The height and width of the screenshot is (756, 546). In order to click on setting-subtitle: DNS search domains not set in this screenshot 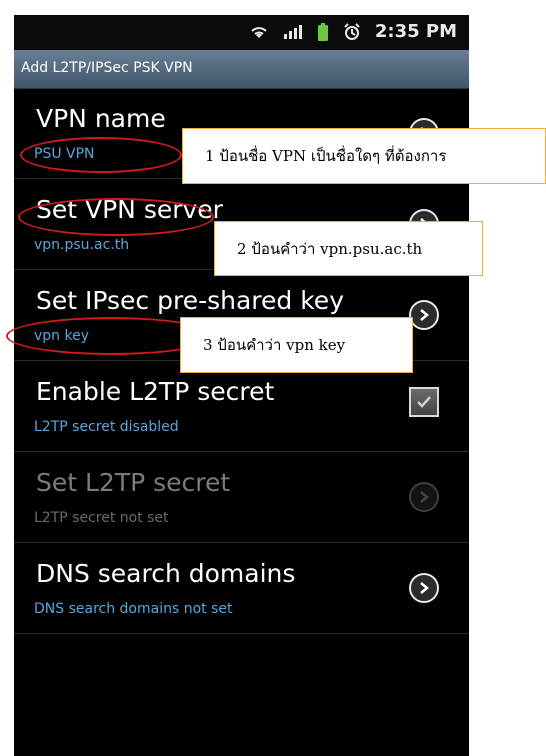, I will do `click(133, 609)`.